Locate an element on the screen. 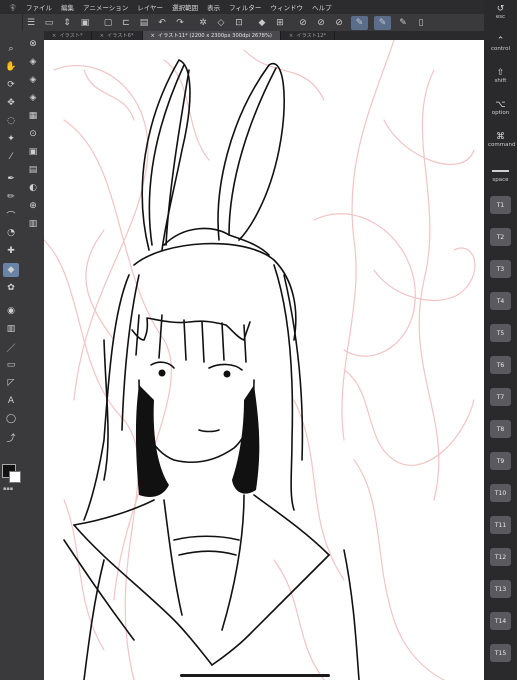 The width and height of the screenshot is (517, 680). menu-file: ファイル is located at coordinates (39, 7).